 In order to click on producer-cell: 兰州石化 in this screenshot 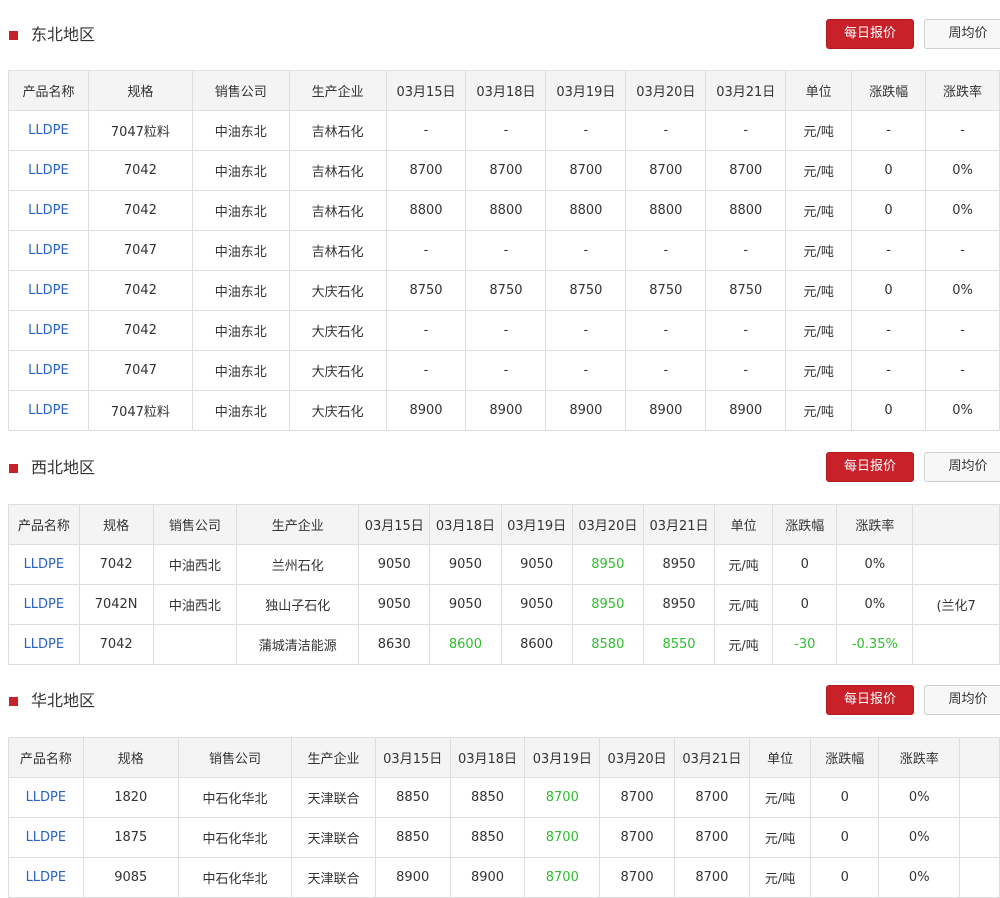, I will do `click(298, 564)`.